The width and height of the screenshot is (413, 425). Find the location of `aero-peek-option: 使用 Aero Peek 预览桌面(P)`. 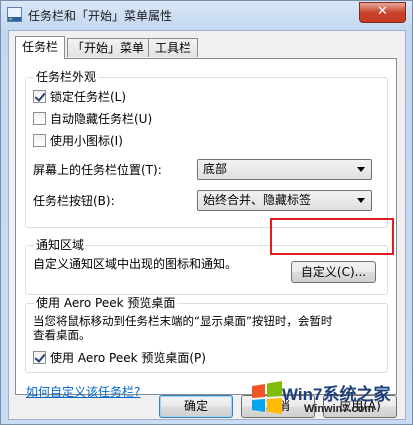

aero-peek-option: 使用 Aero Peek 预览桌面(P) is located at coordinates (158, 358).